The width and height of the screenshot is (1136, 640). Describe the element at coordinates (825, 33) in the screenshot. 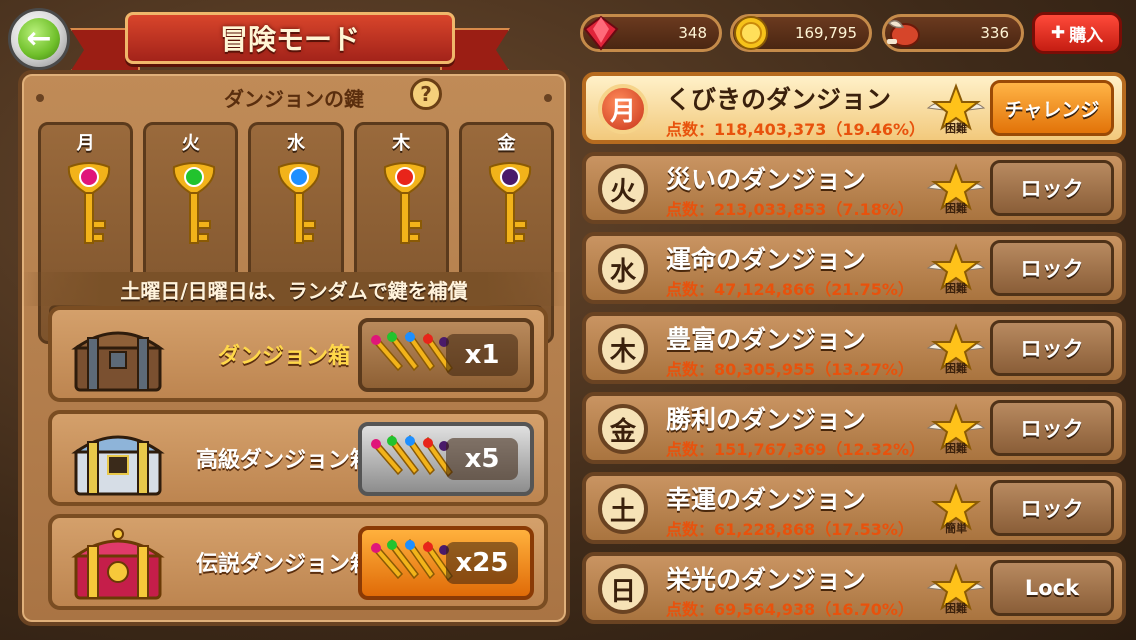

I see `gold-value: 169,795` at that location.